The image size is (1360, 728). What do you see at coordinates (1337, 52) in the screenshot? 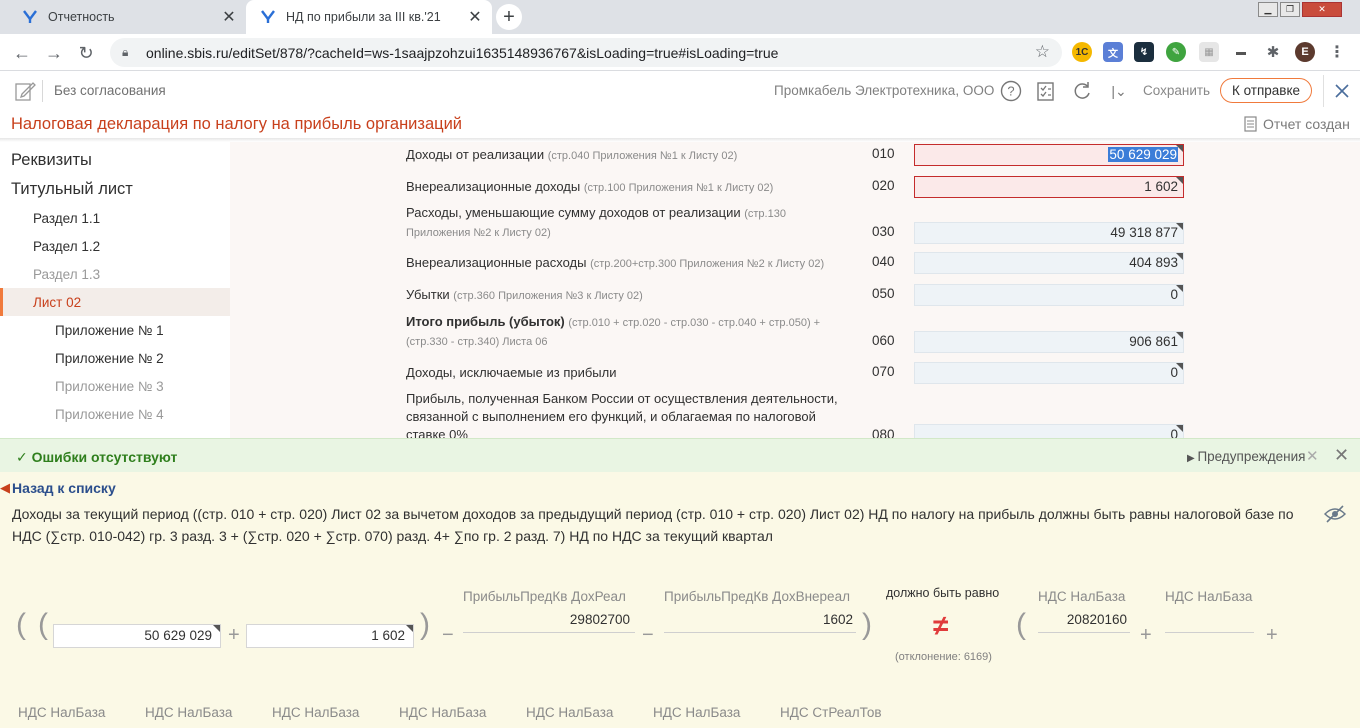
I see `browser-menu-icon: ⋮` at bounding box center [1337, 52].